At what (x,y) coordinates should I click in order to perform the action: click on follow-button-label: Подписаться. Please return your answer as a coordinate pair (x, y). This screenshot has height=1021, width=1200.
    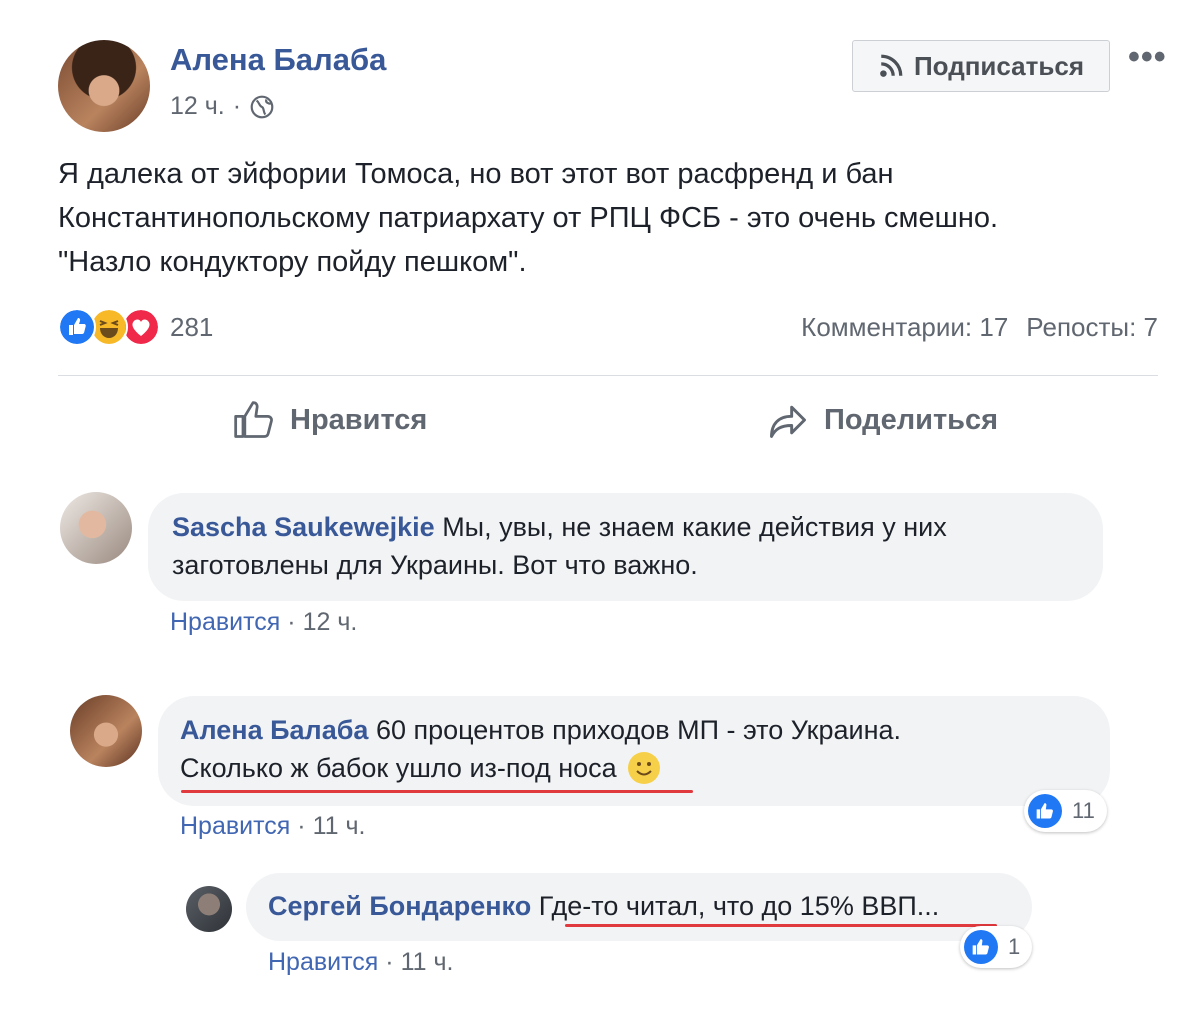
    Looking at the image, I should click on (998, 65).